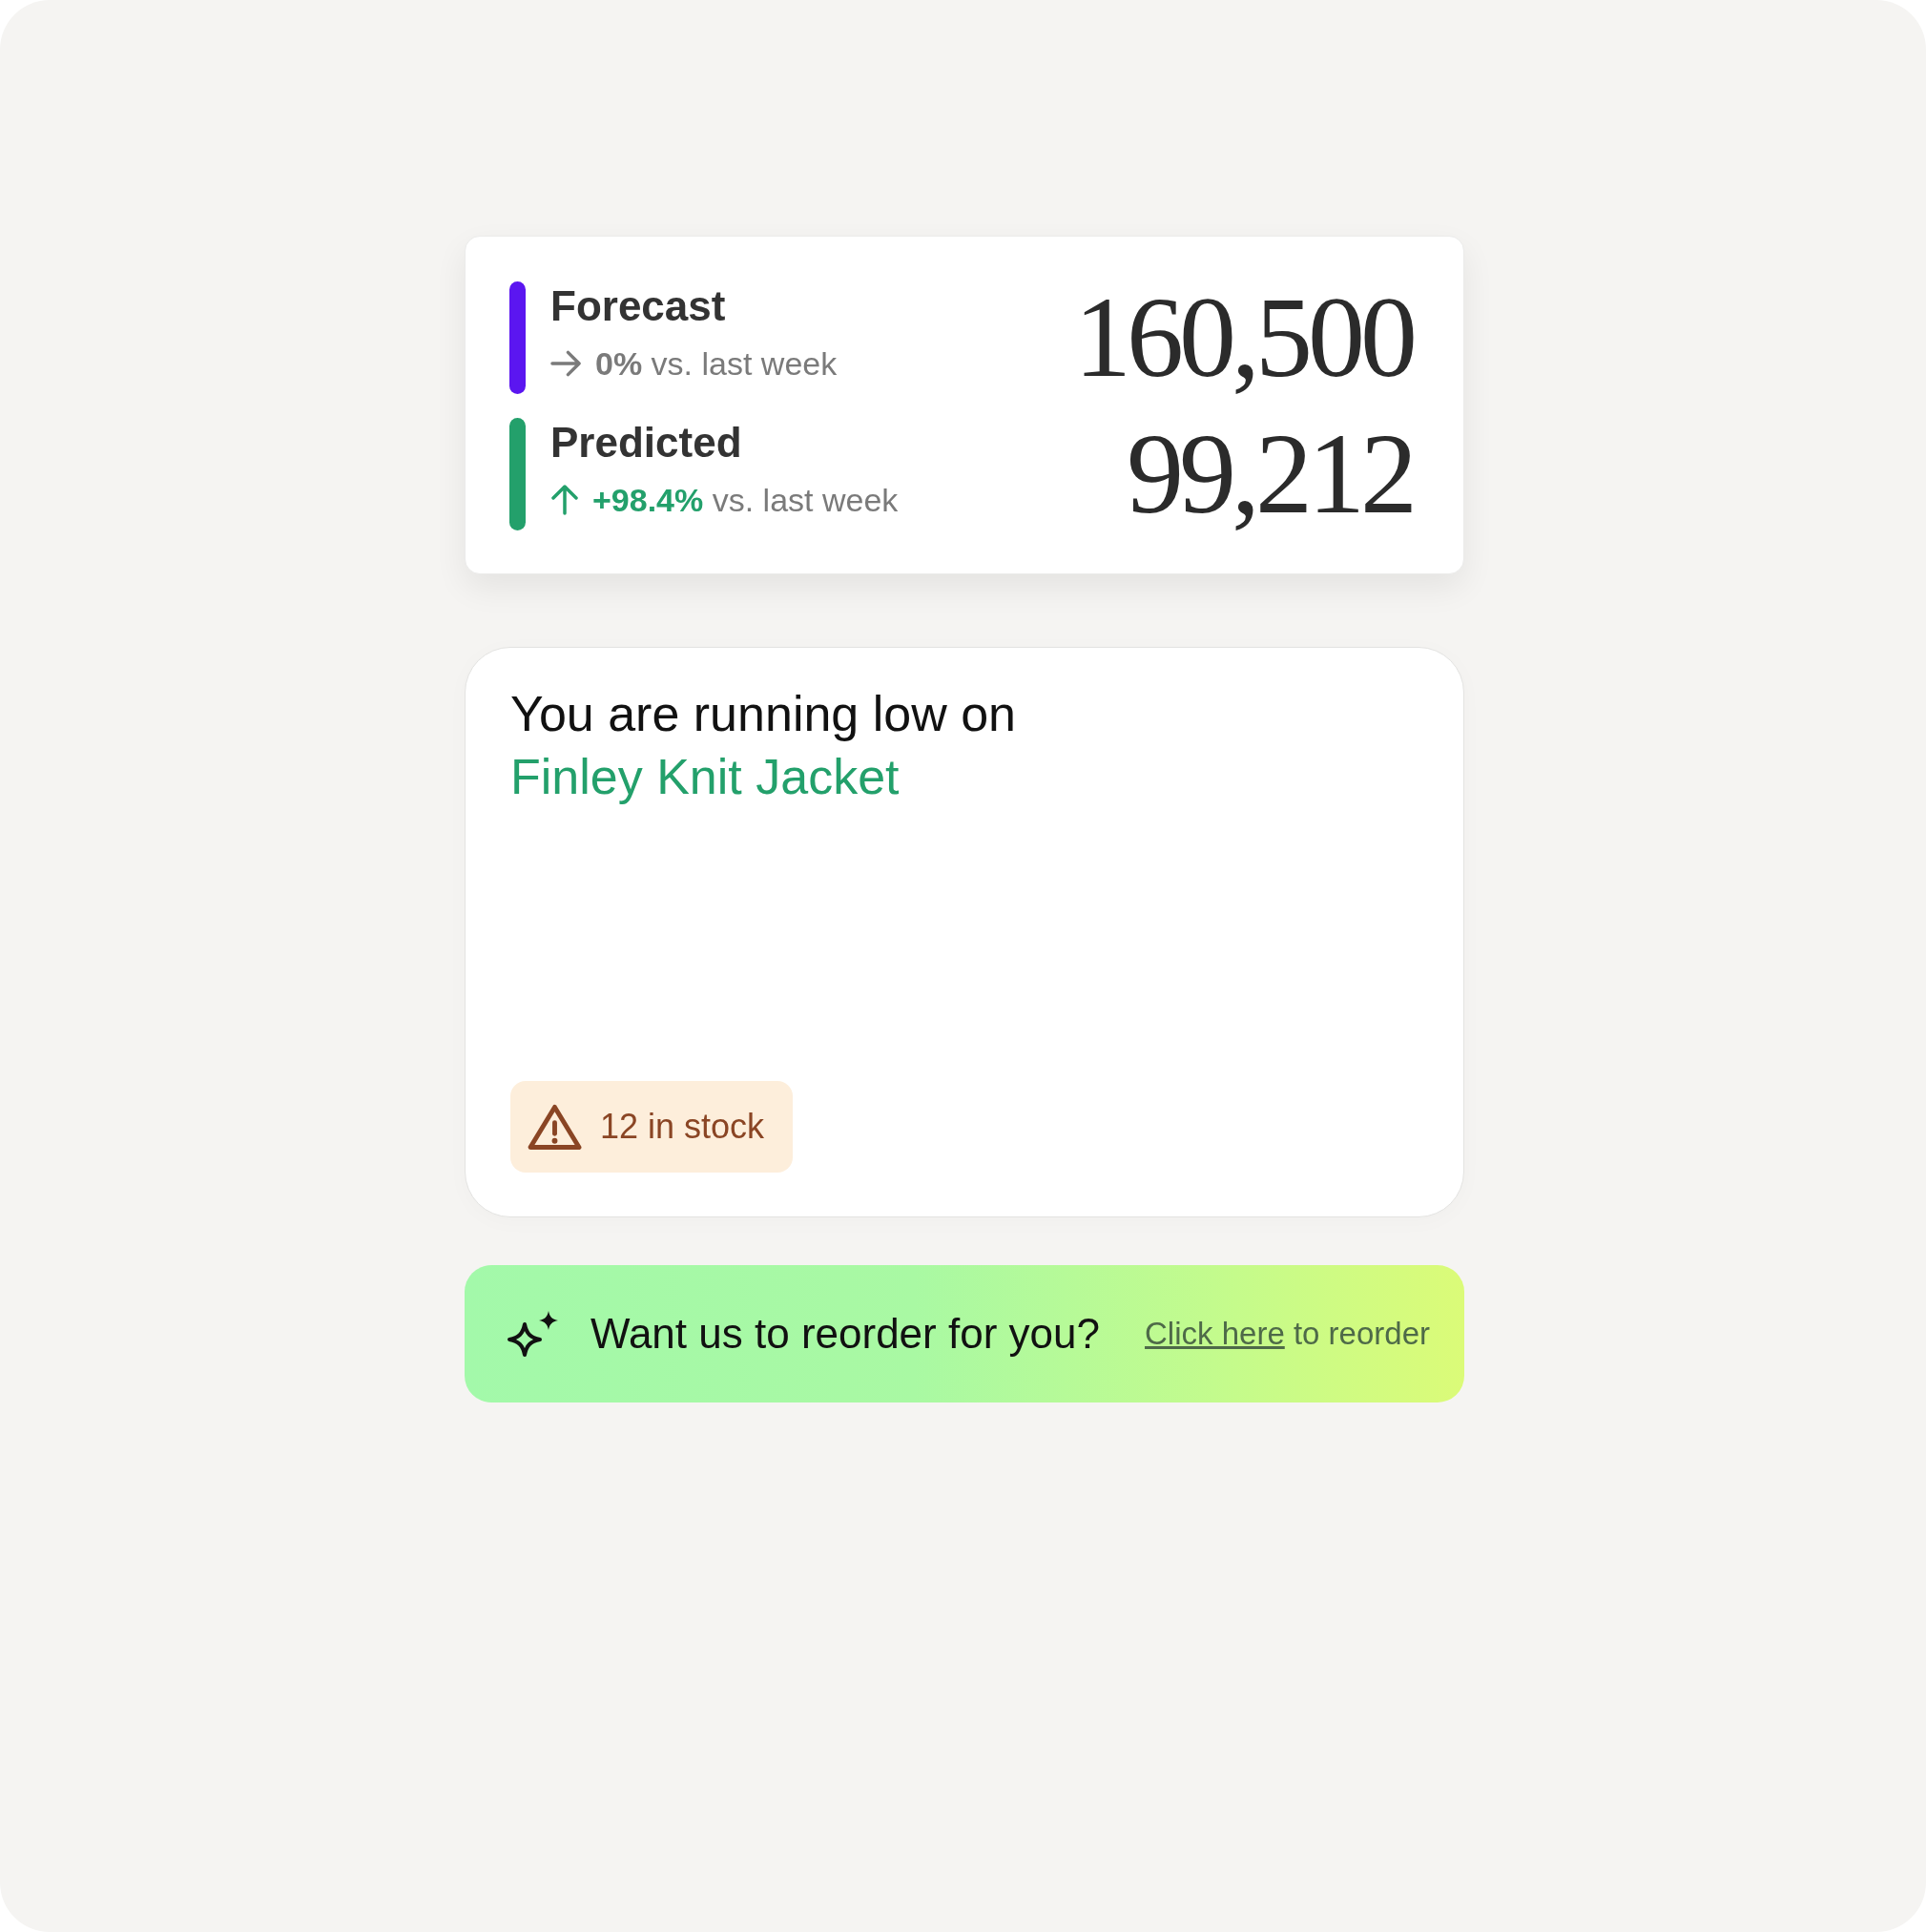 The image size is (1926, 1932). I want to click on reorder-link: Click here, so click(1215, 1333).